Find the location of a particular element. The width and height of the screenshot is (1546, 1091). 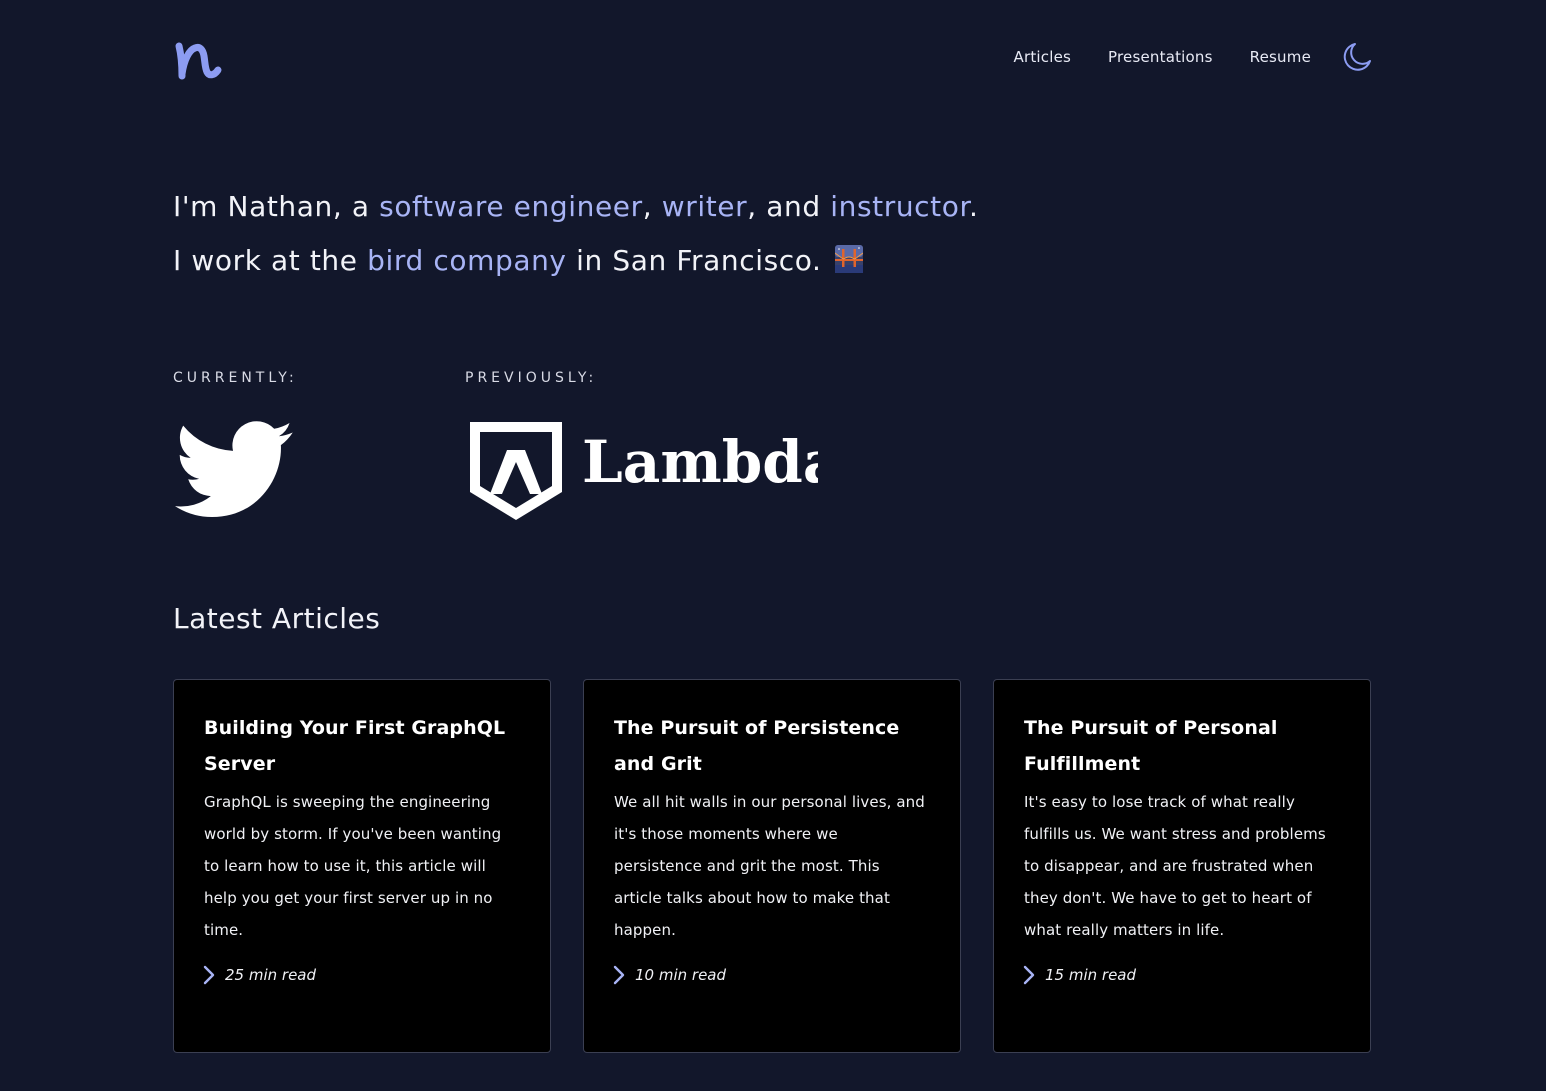

nav-presentations: Presentations is located at coordinates (1160, 57).